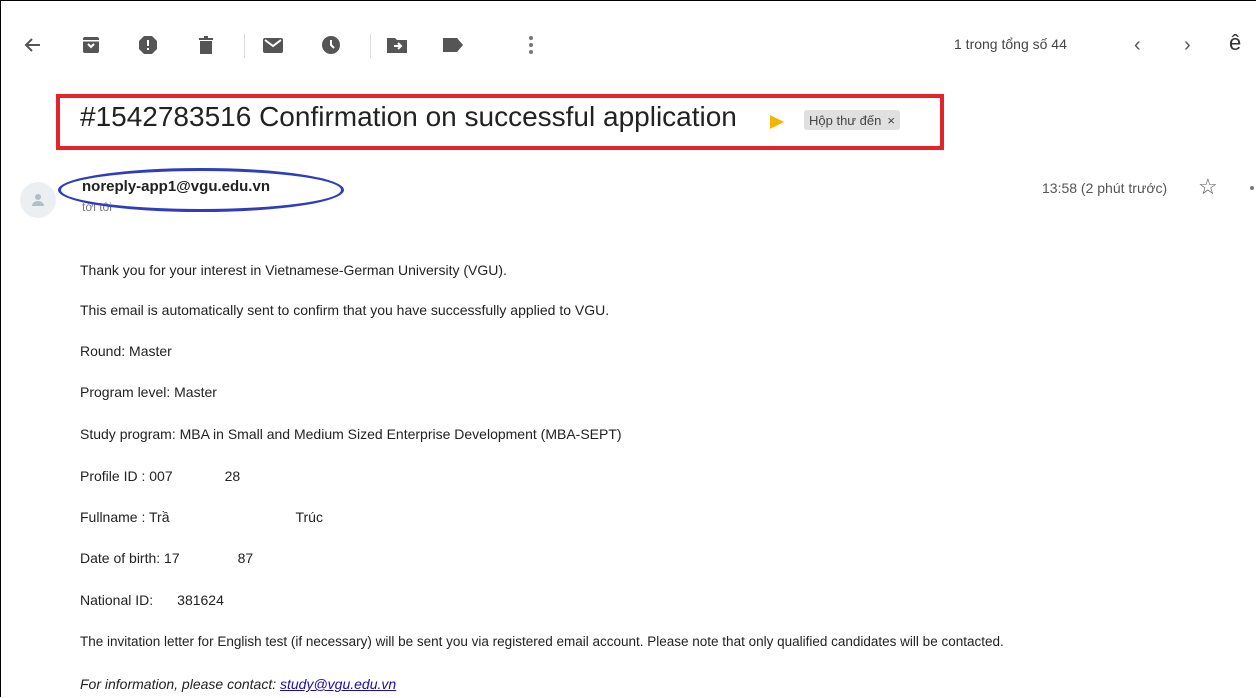  Describe the element at coordinates (126, 351) in the screenshot. I see `body-line-round: Round: Master` at that location.